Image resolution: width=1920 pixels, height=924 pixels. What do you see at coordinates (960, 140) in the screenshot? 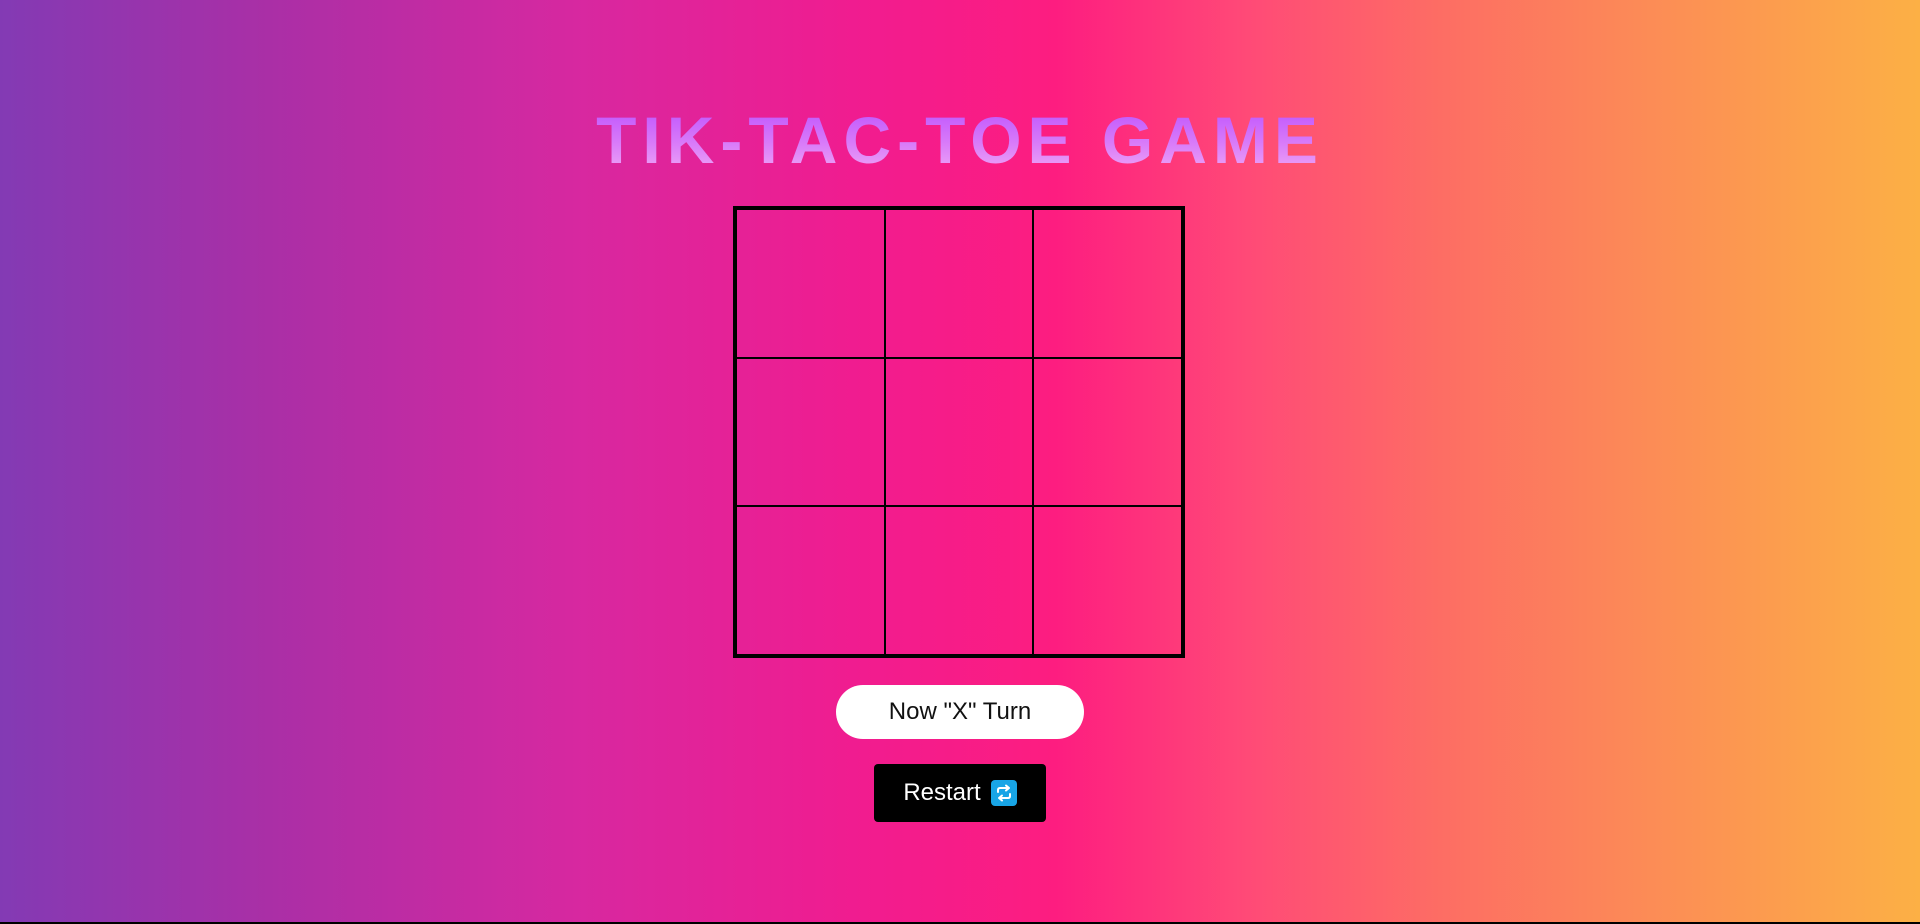
I see `game-title: TIK-TAC-TOE GAME` at bounding box center [960, 140].